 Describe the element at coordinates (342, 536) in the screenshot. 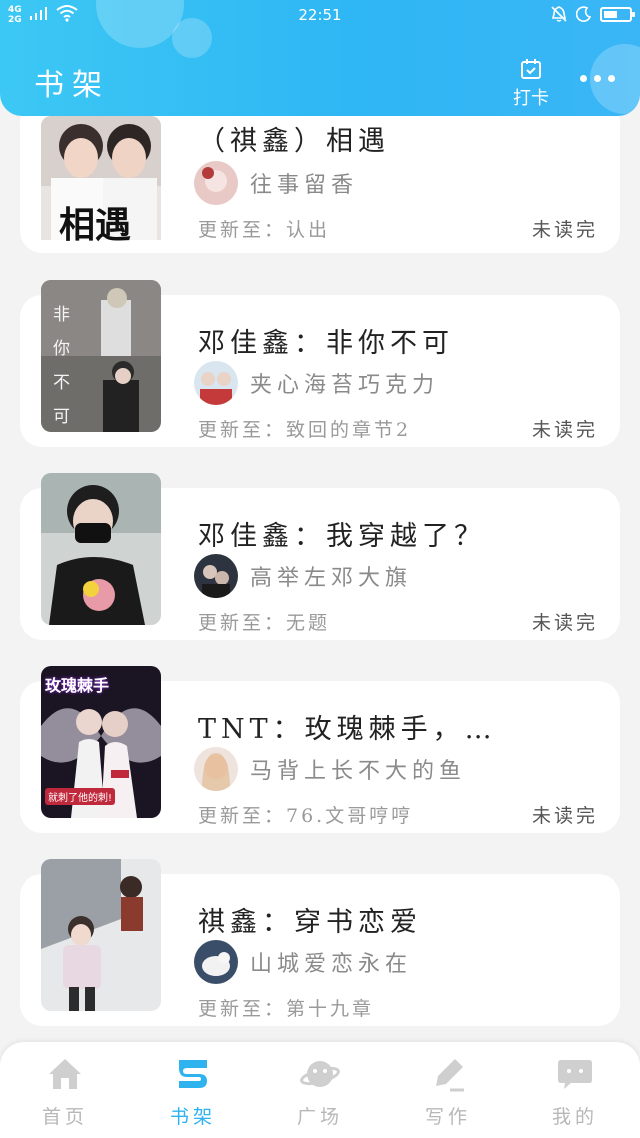

I see `book-title: 邓佳鑫：我穿越了？` at that location.